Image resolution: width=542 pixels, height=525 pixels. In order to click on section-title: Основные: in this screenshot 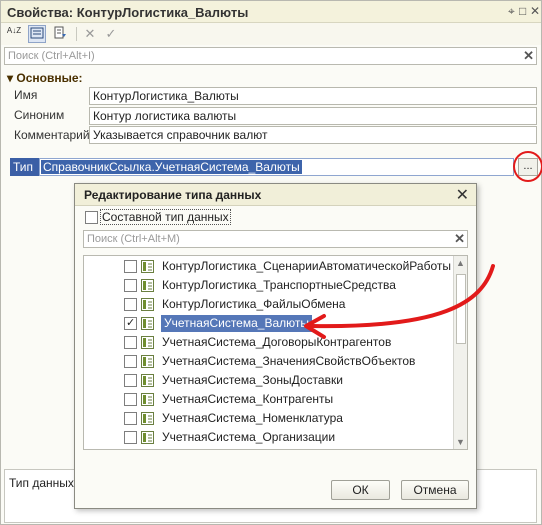, I will do `click(49, 78)`.